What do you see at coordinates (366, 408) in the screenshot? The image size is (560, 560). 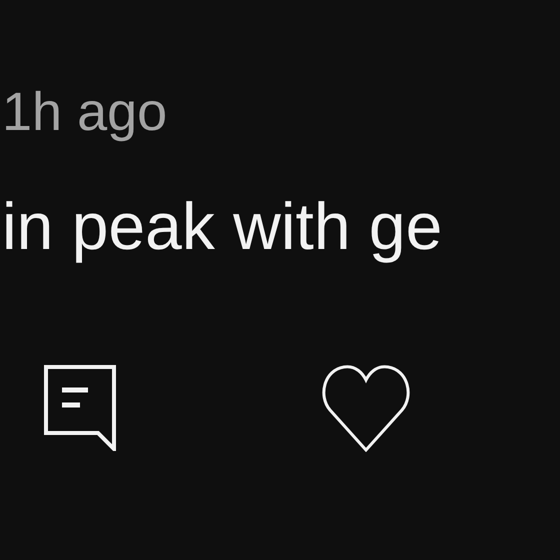 I see `heart-icon` at bounding box center [366, 408].